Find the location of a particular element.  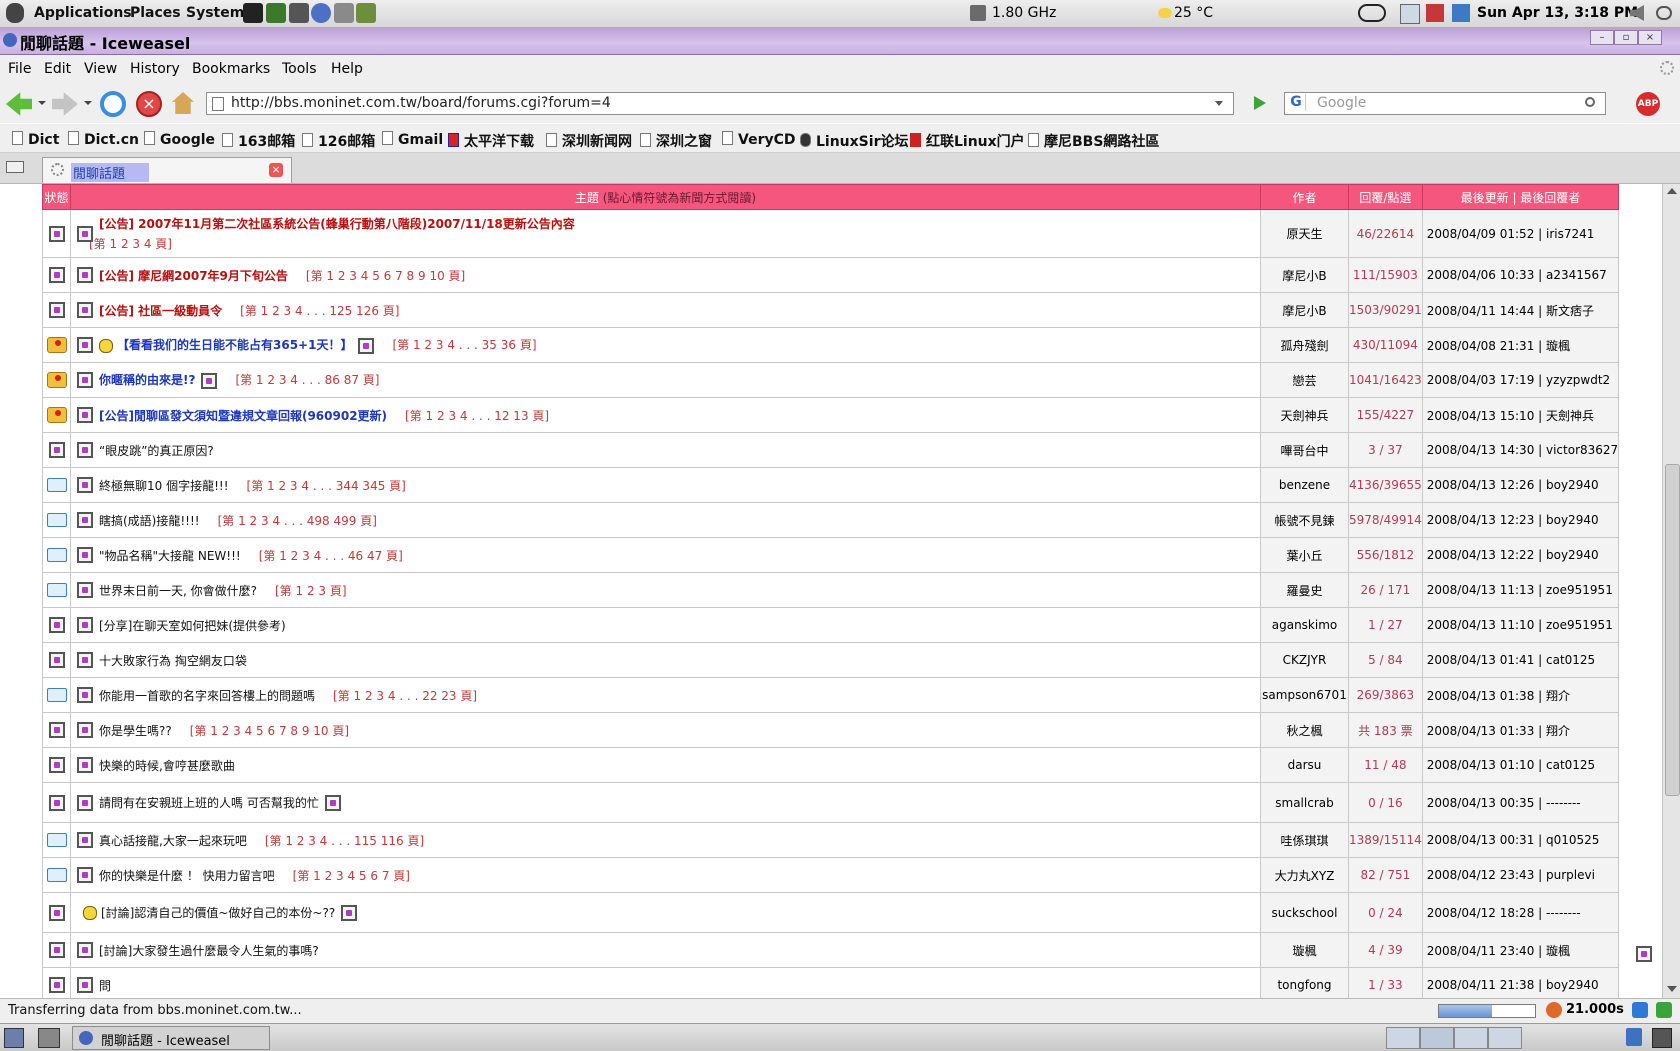

vertical-scrollbar is located at coordinates (1671, 591).